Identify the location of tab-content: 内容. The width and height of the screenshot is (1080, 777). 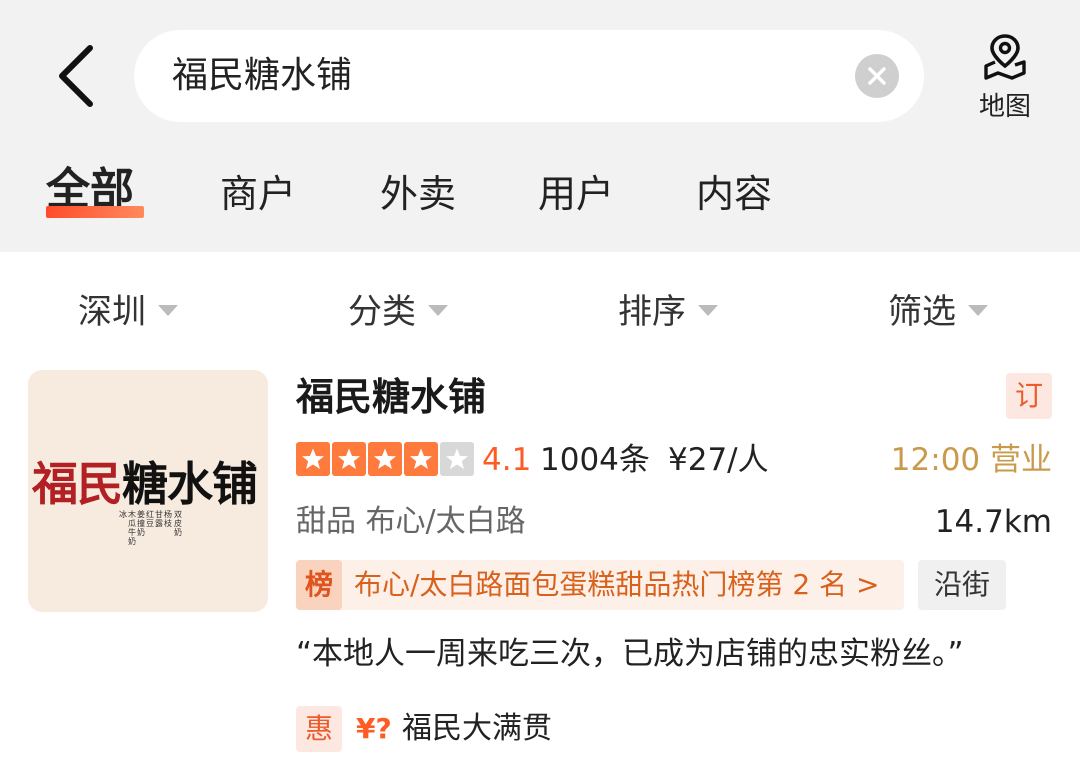
(734, 194).